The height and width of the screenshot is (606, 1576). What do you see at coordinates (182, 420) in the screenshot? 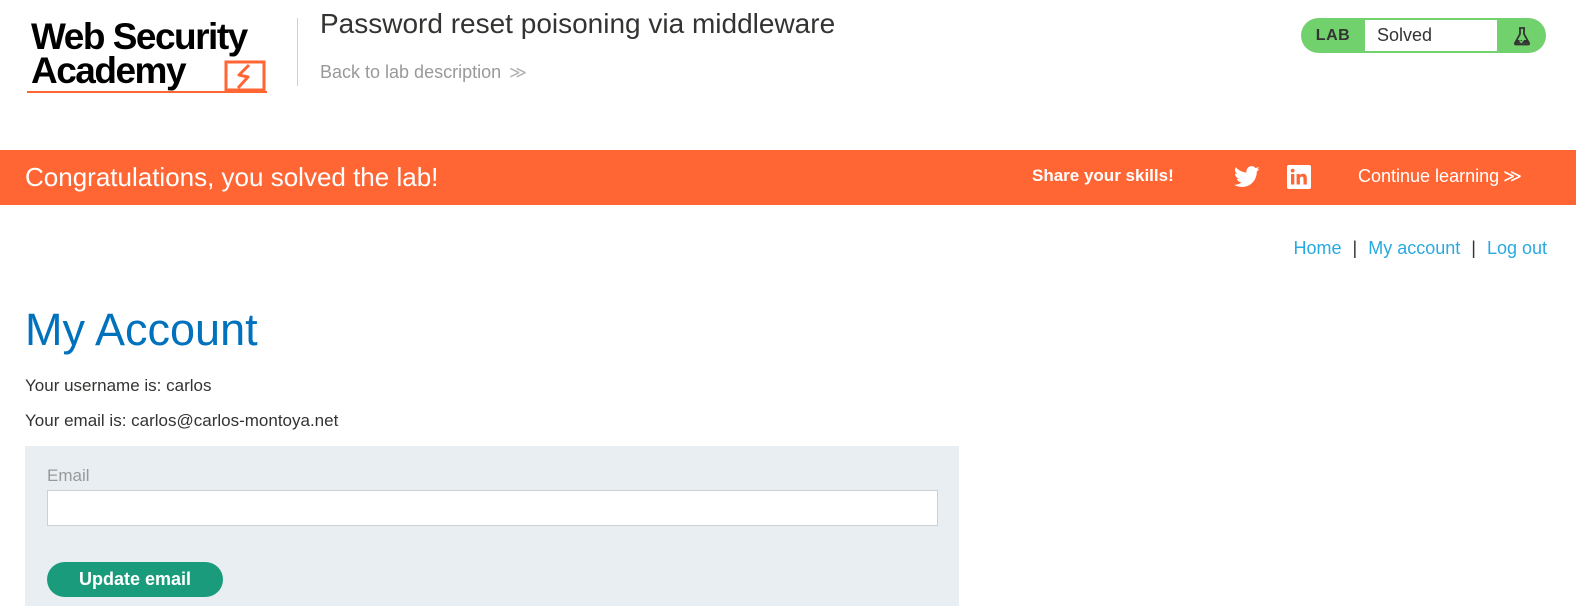
I see `email-info: Your email is: carlos@carlos-montoya.net` at bounding box center [182, 420].